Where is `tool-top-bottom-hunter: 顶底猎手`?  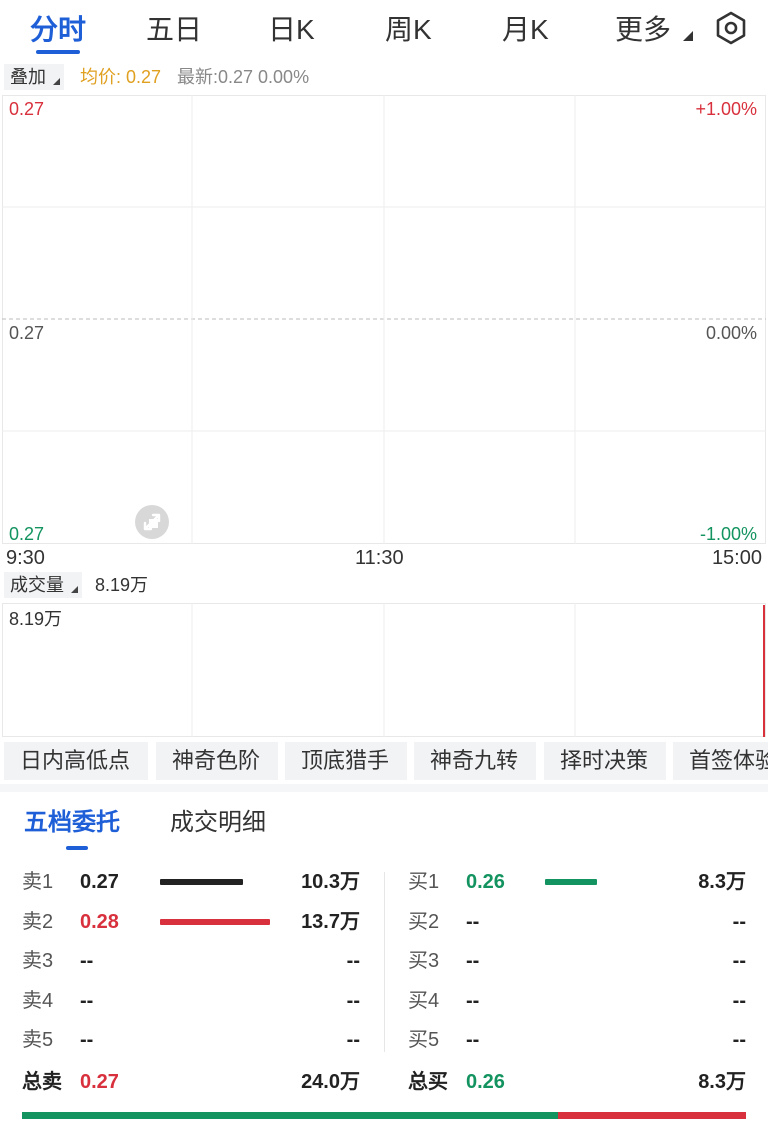 tool-top-bottom-hunter: 顶底猎手 is located at coordinates (346, 761).